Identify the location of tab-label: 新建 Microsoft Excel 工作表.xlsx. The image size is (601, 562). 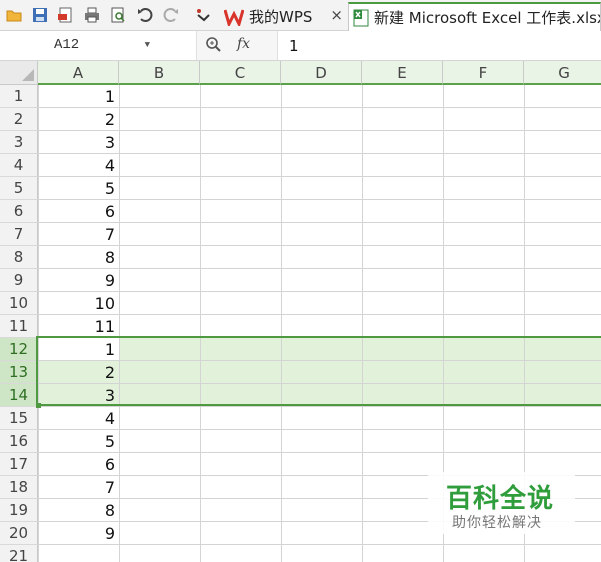
(487, 18).